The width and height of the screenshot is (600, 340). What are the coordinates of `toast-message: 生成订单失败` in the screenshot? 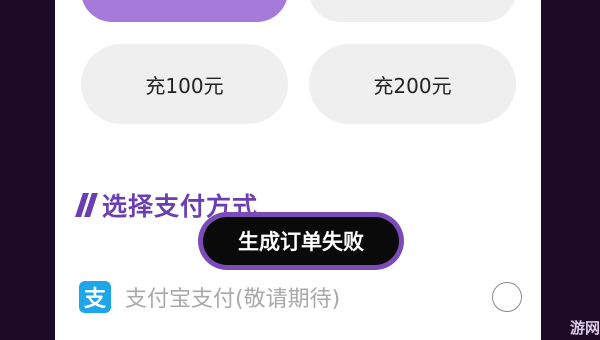 It's located at (301, 241).